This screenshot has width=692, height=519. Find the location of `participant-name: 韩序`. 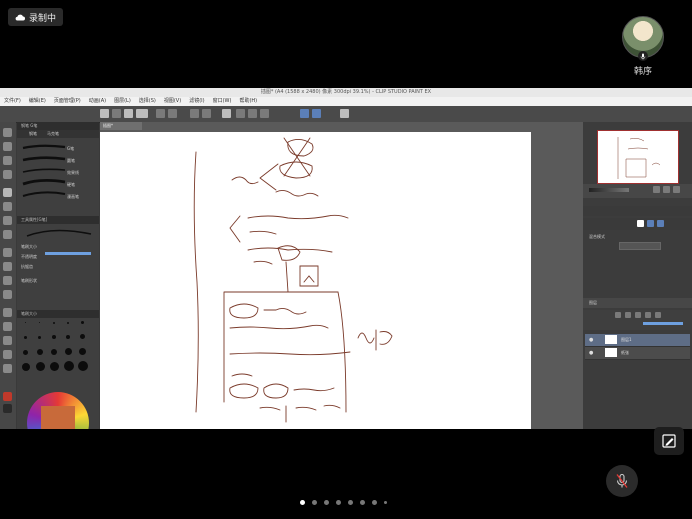

participant-name: 韩序 is located at coordinates (642, 72).